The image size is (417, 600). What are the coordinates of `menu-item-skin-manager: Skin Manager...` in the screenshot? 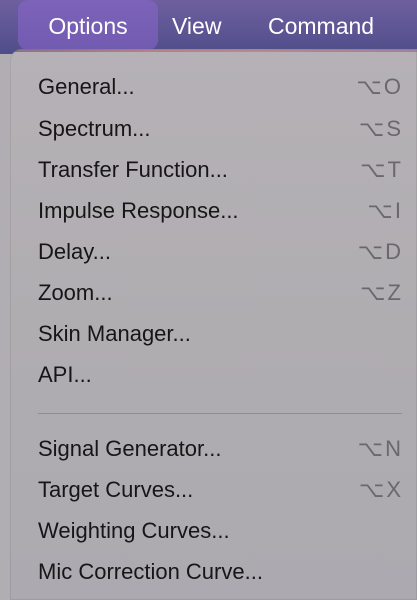 It's located at (213, 334).